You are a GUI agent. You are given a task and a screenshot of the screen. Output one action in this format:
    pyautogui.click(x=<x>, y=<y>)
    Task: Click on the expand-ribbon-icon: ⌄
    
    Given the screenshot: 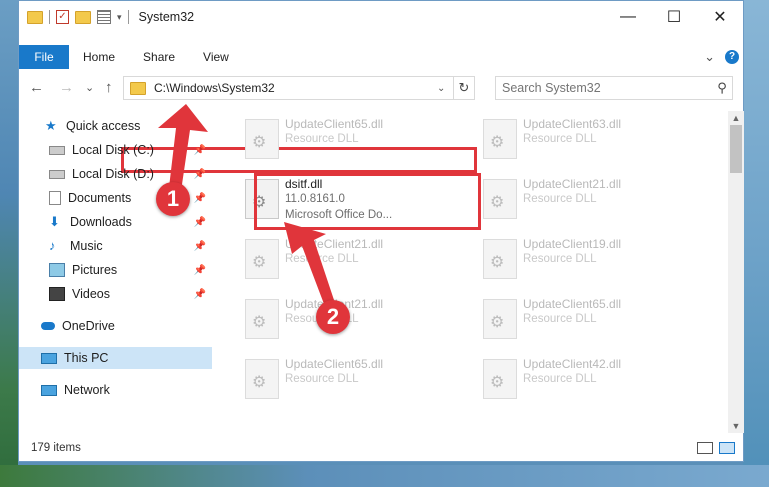 What is the action you would take?
    pyautogui.click(x=709, y=57)
    